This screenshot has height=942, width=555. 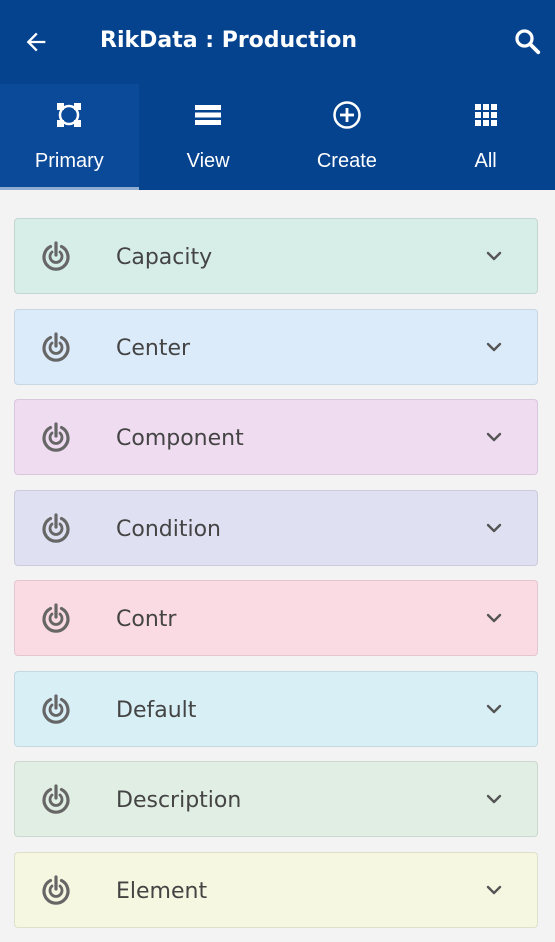 I want to click on grid-icon, so click(x=485, y=115).